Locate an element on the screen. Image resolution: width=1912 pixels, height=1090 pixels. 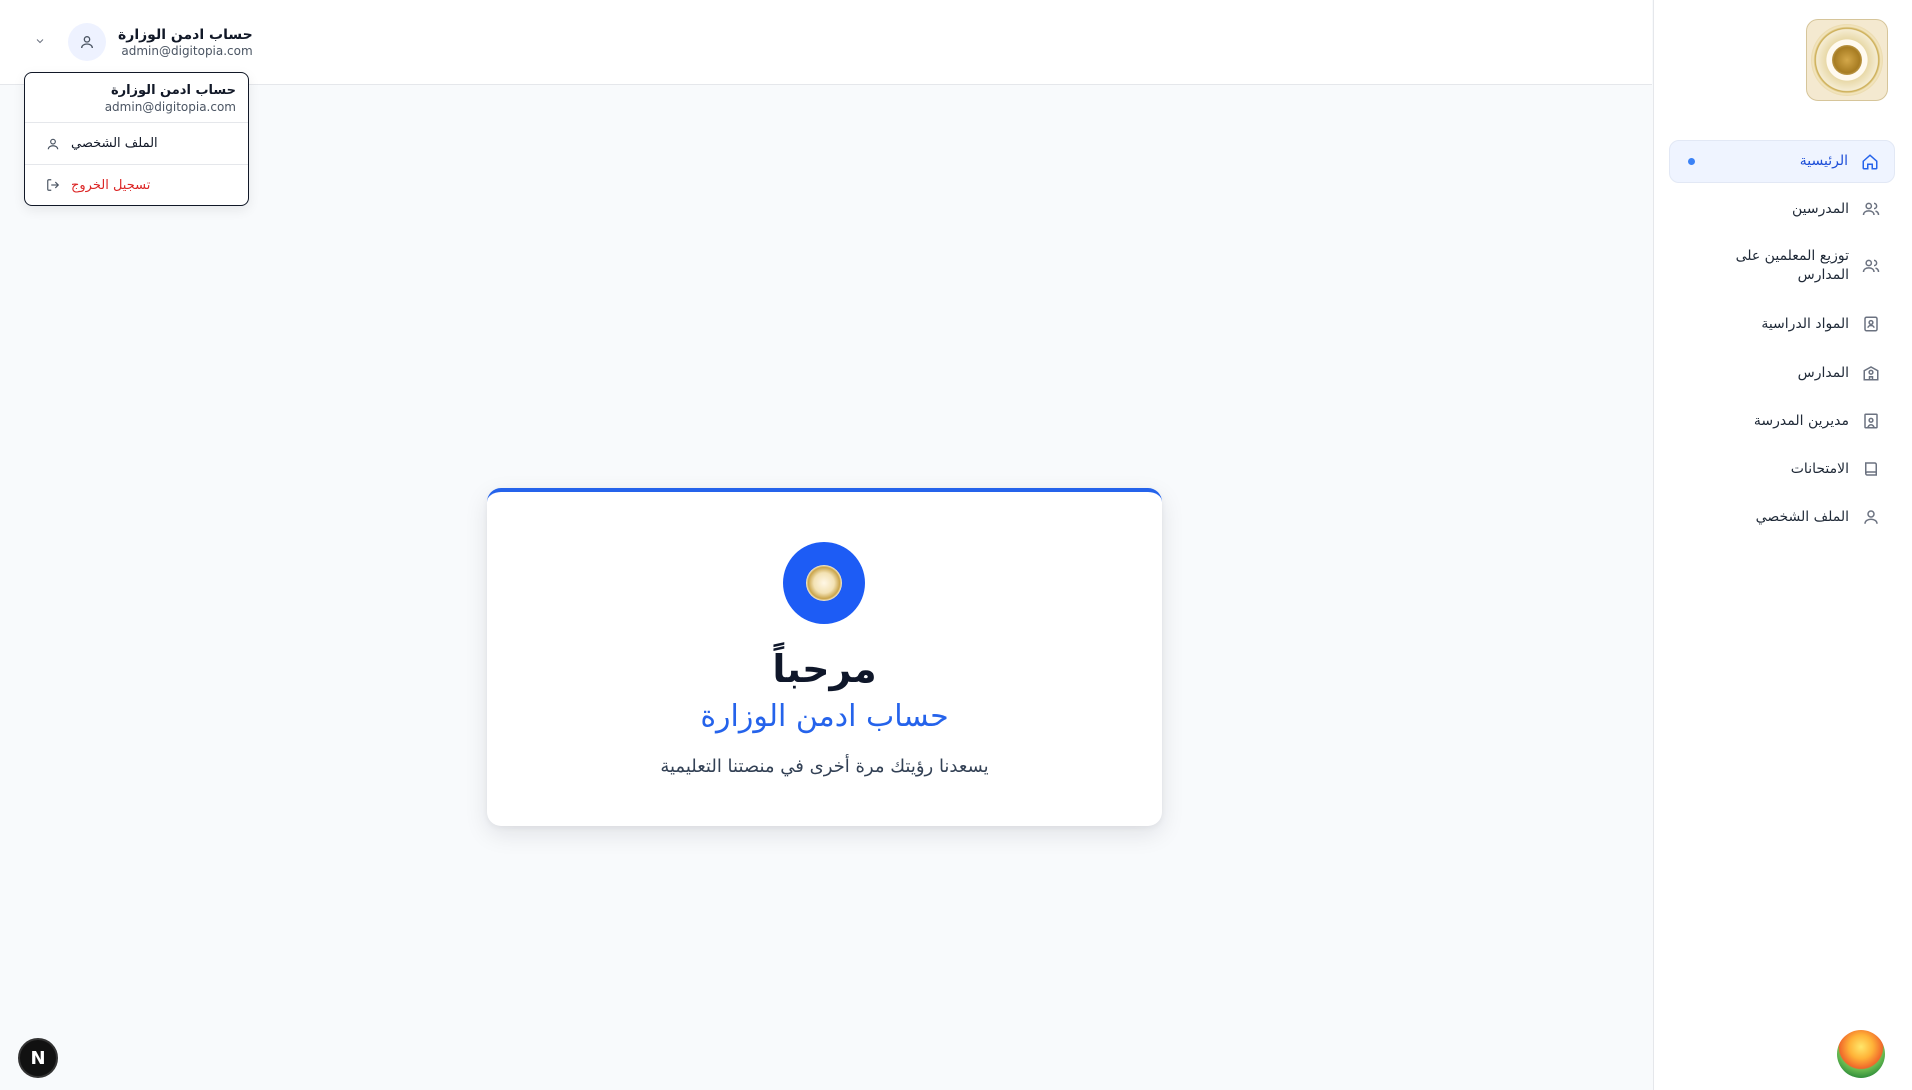
user-info: حساب ادمن الوزارة admin@digitopia.com is located at coordinates (185, 42).